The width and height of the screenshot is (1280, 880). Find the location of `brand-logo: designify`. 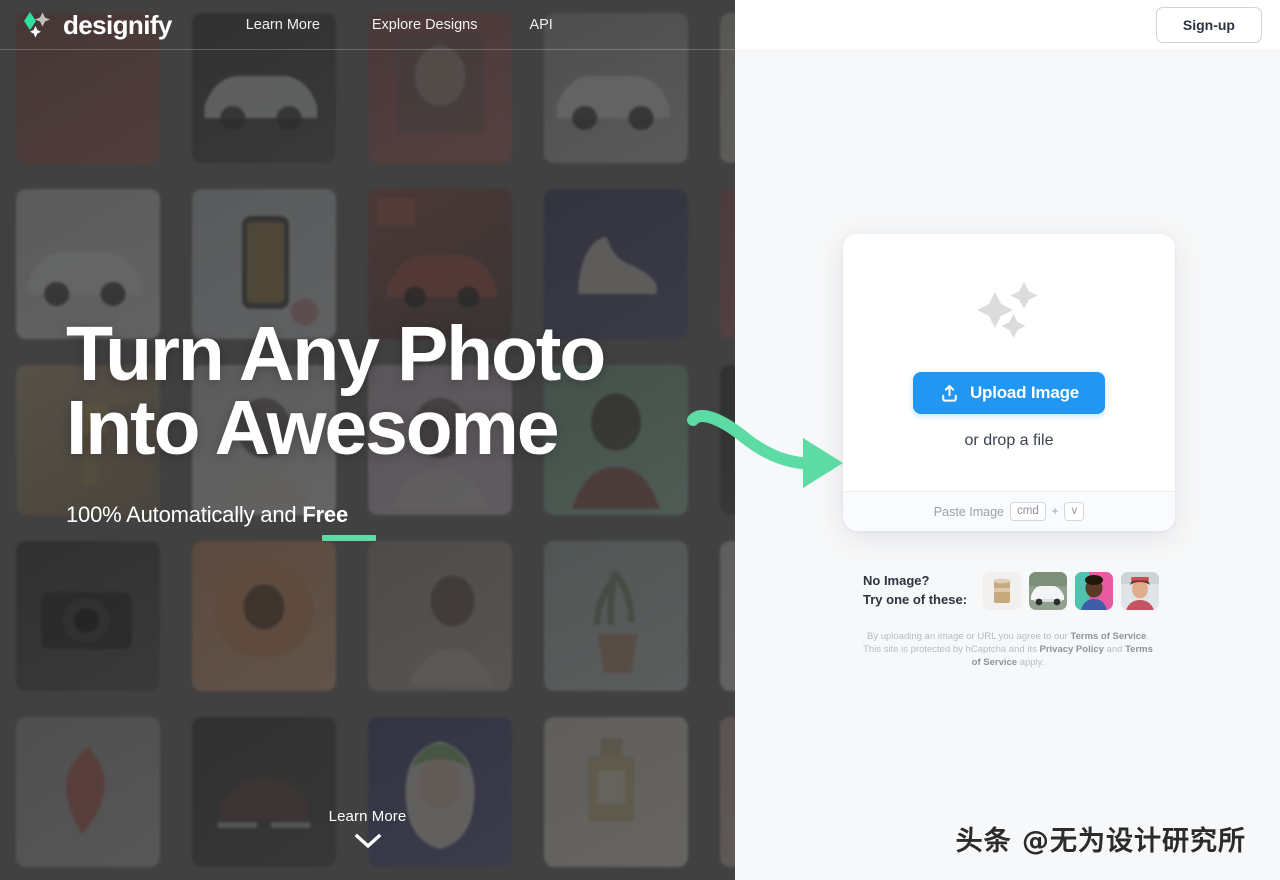

brand-logo: designify is located at coordinates (96, 25).